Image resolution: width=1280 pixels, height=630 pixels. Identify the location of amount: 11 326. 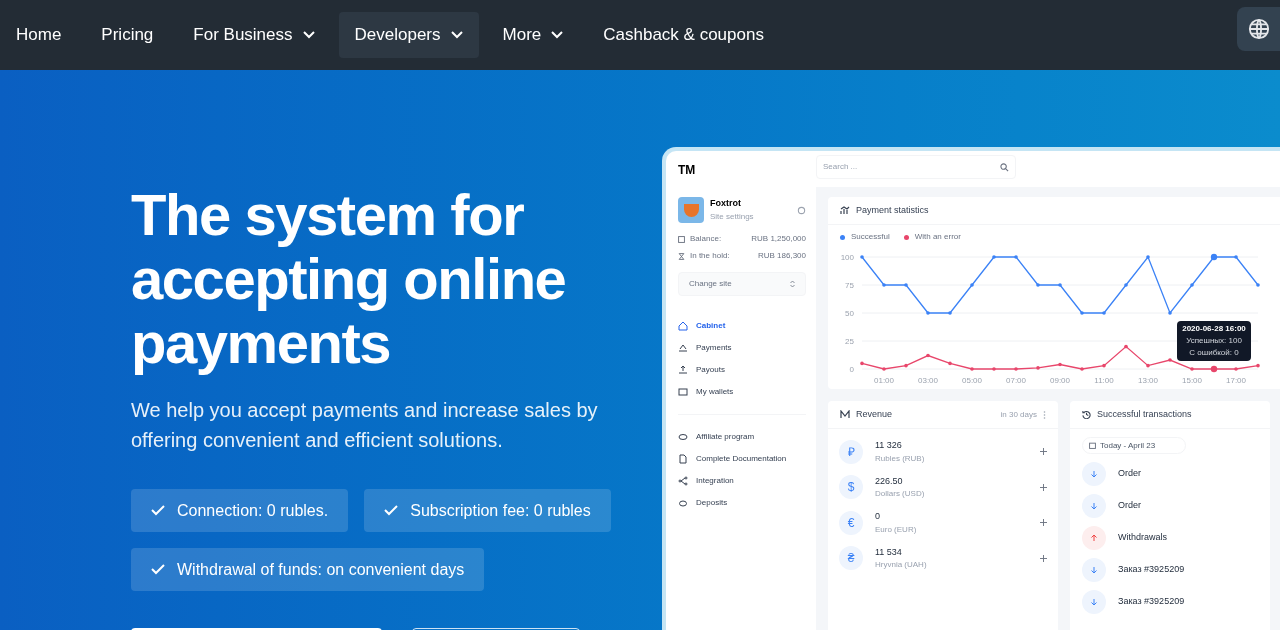
(889, 445).